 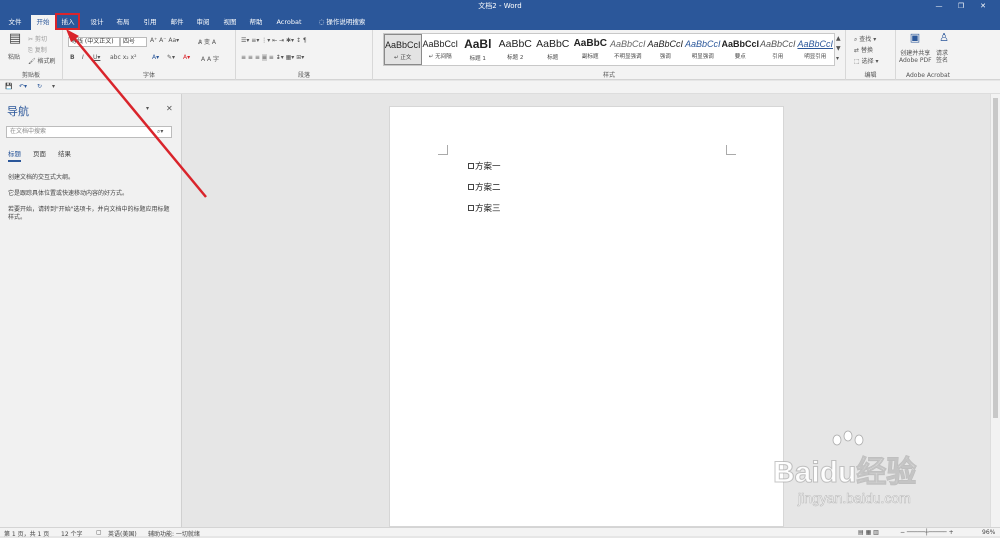 I want to click on styles-scroll-buttons: ▲ ▼ ▾, so click(x=838, y=49).